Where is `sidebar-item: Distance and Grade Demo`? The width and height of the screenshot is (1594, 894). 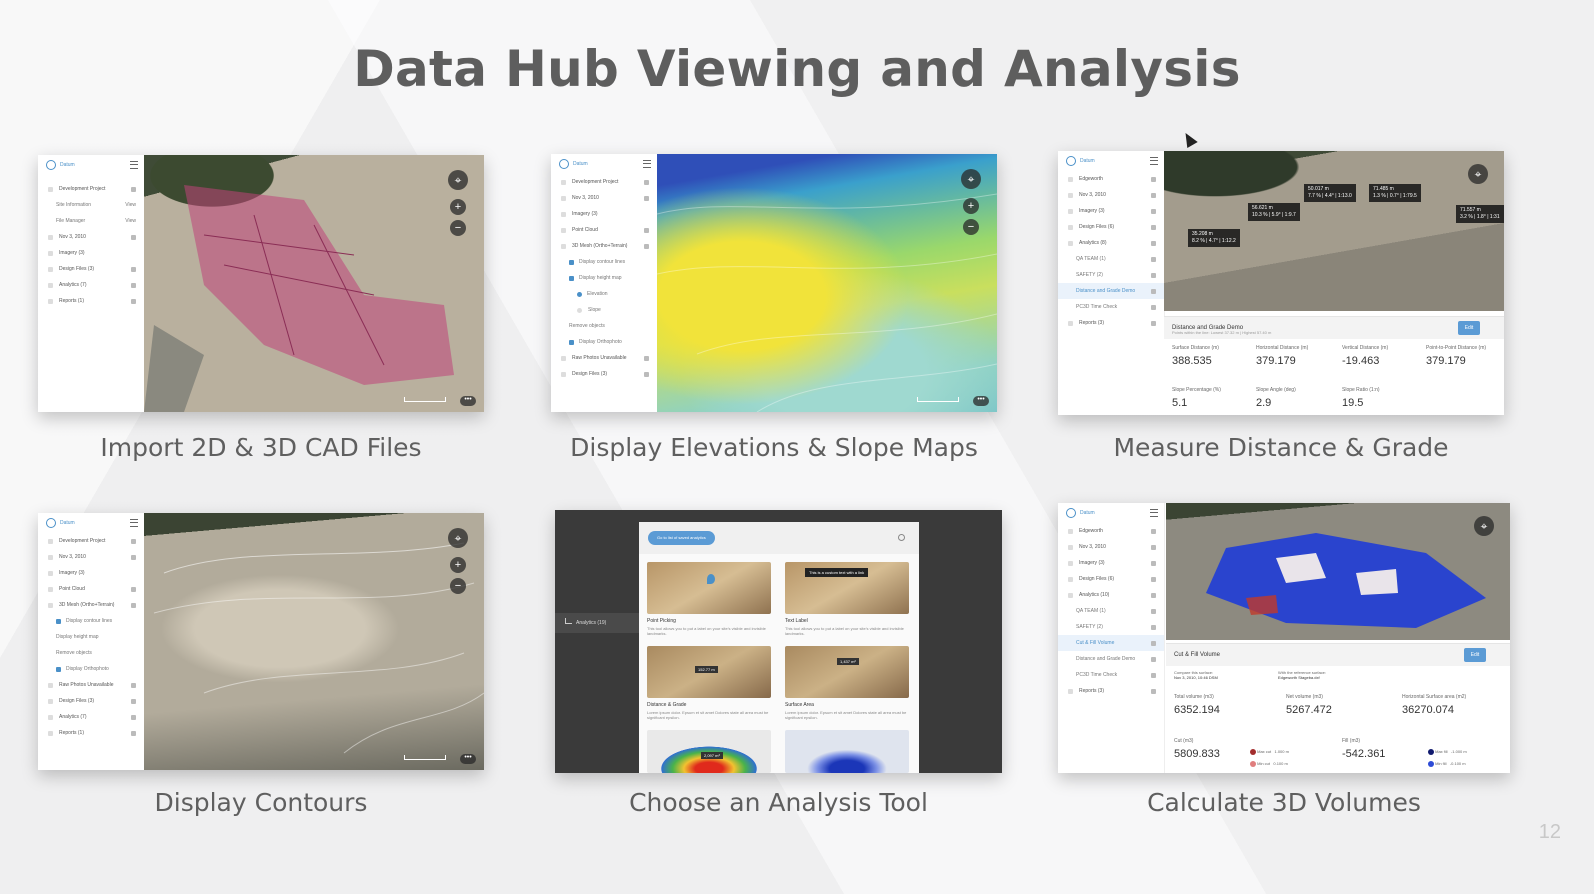
sidebar-item: Distance and Grade Demo is located at coordinates (1111, 659).